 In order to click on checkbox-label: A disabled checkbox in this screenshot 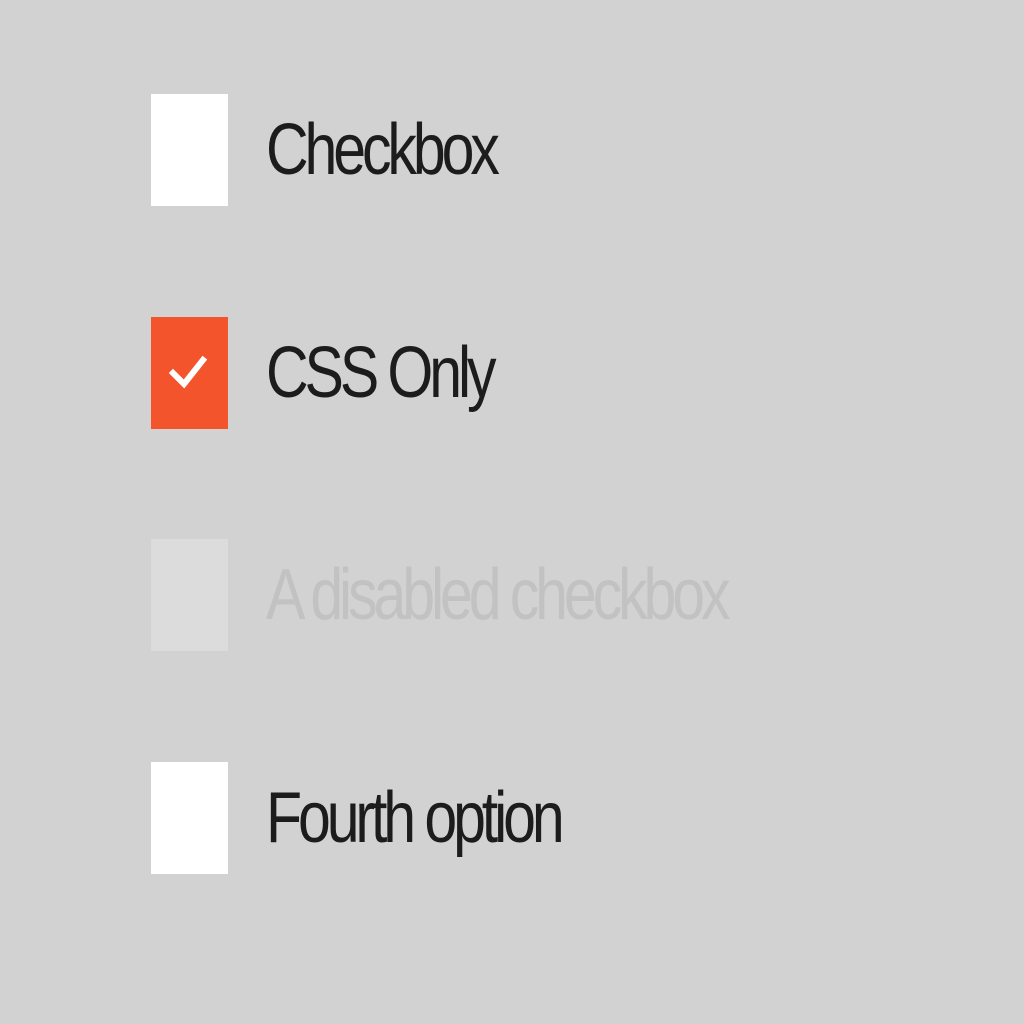, I will do `click(498, 595)`.